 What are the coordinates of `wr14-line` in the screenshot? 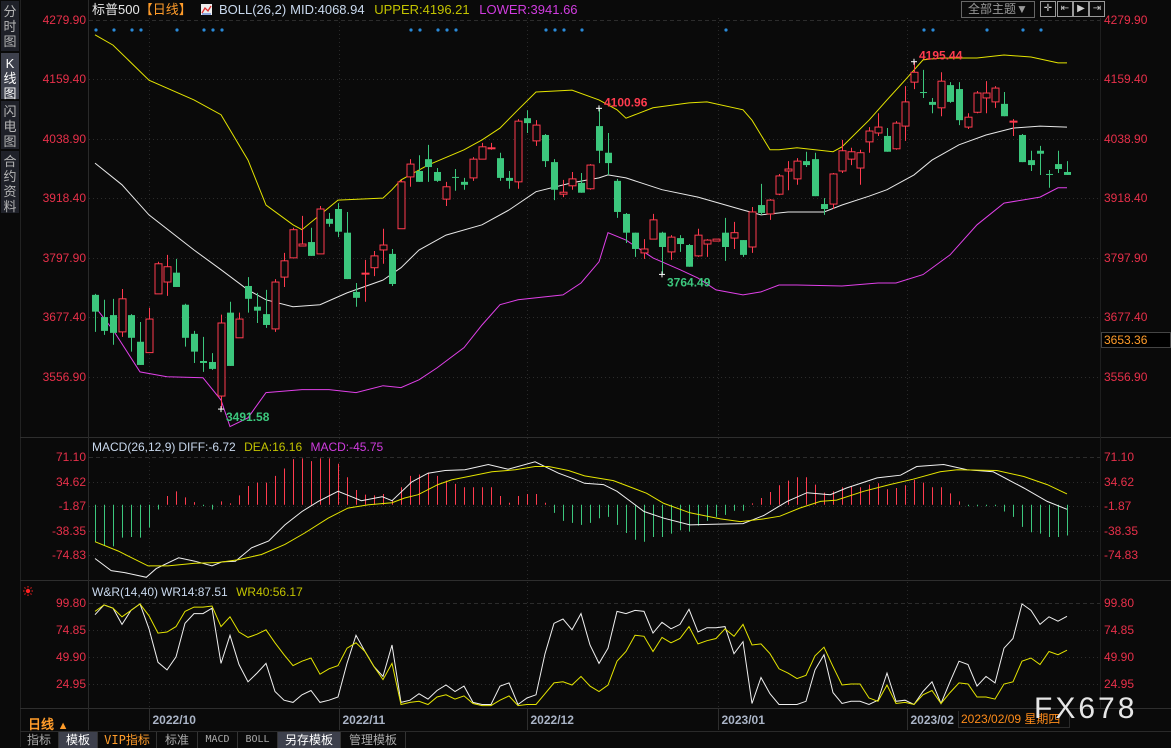 It's located at (581, 654).